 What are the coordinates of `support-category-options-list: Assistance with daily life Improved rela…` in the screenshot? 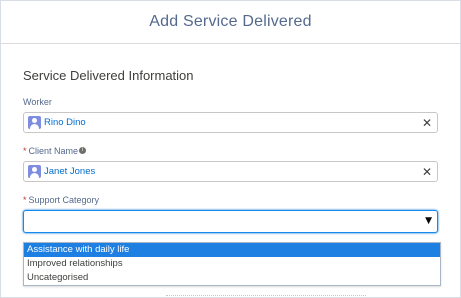 It's located at (232, 264).